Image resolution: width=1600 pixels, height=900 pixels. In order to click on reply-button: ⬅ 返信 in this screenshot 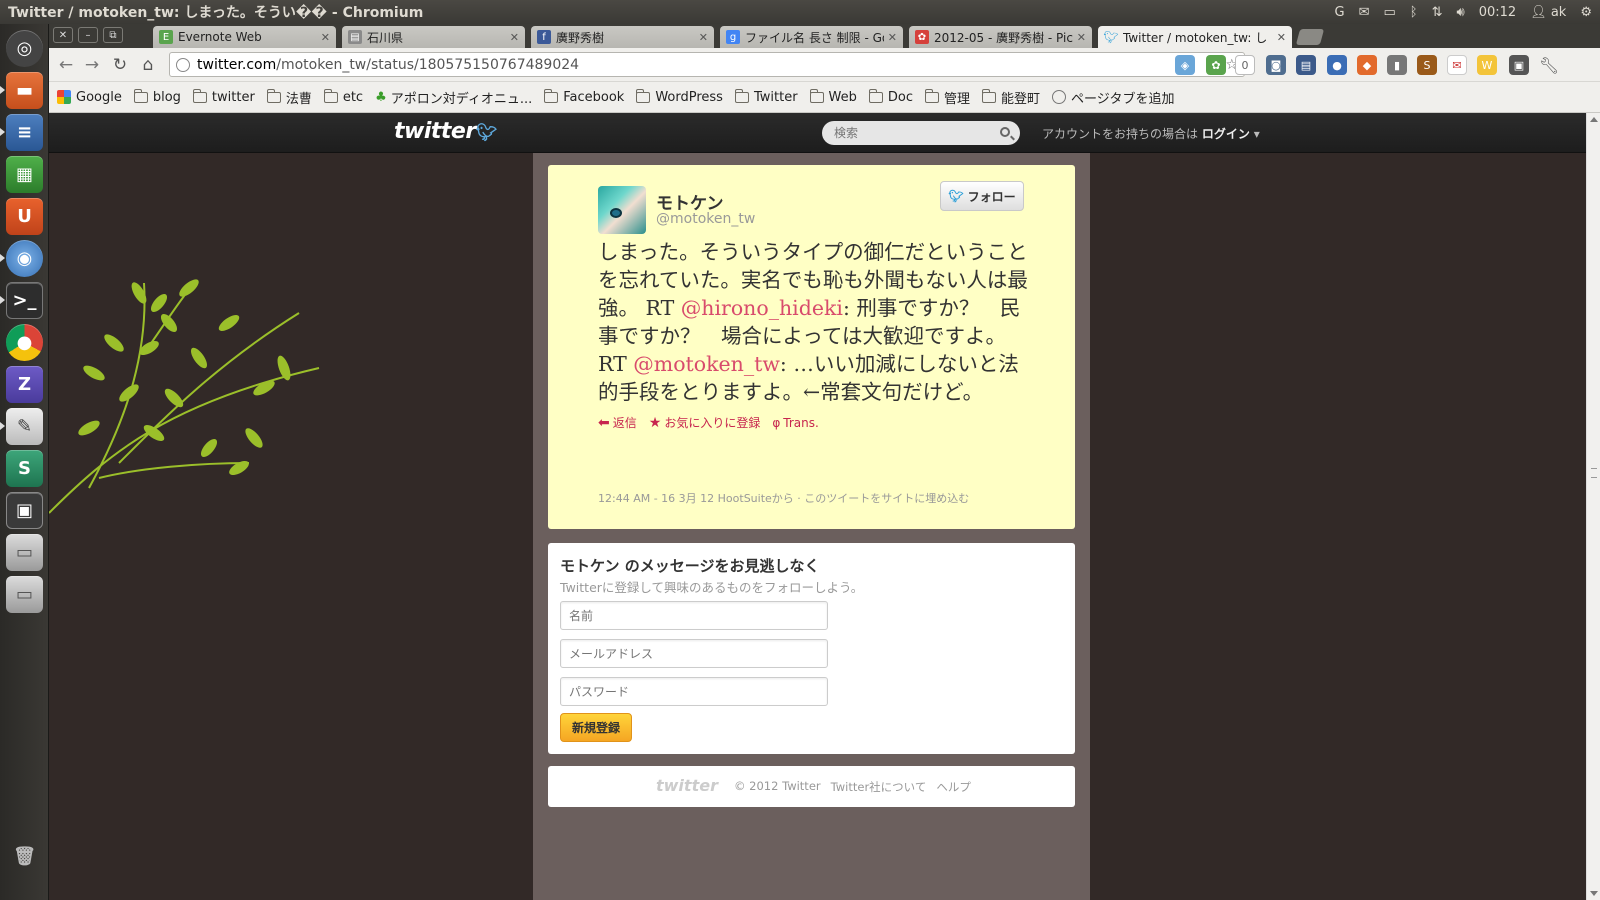, I will do `click(617, 422)`.